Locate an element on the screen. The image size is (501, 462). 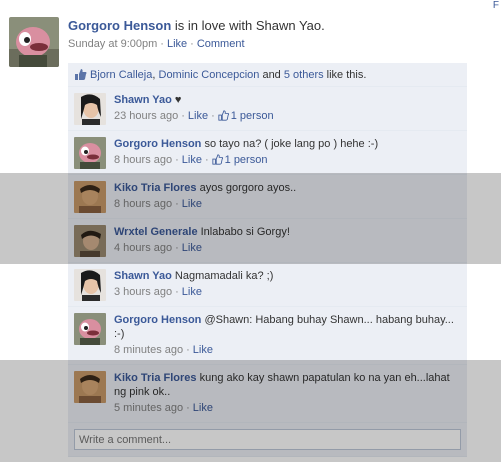
comment-text: ayos gorgoro ayos.. is located at coordinates (246, 188).